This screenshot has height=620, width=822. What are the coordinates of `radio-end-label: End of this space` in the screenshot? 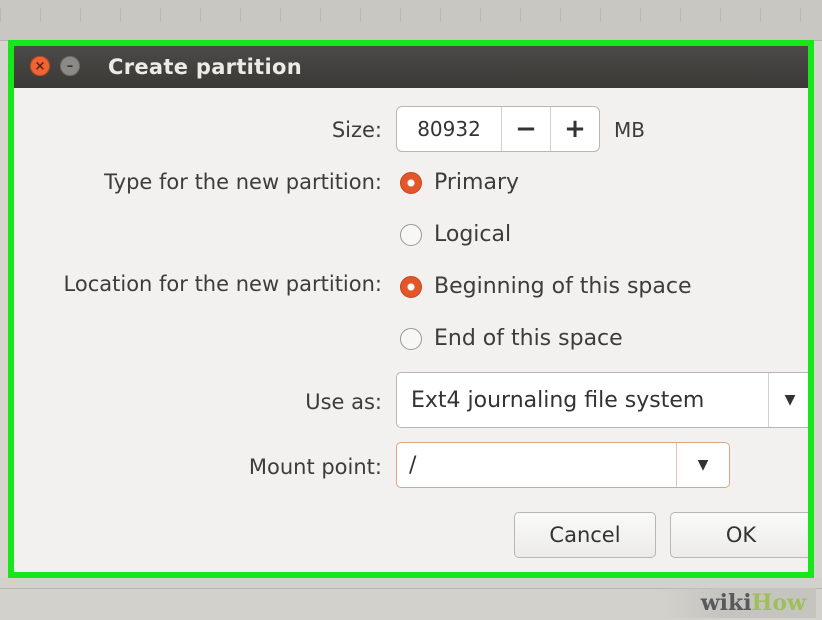 It's located at (528, 338).